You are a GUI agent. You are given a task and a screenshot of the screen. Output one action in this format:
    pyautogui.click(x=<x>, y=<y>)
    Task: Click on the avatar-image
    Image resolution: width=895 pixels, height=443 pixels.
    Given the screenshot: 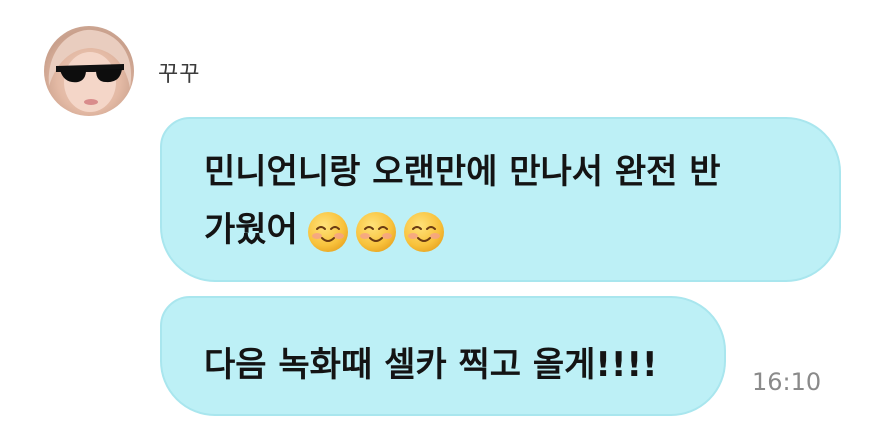 What is the action you would take?
    pyautogui.click(x=90, y=70)
    